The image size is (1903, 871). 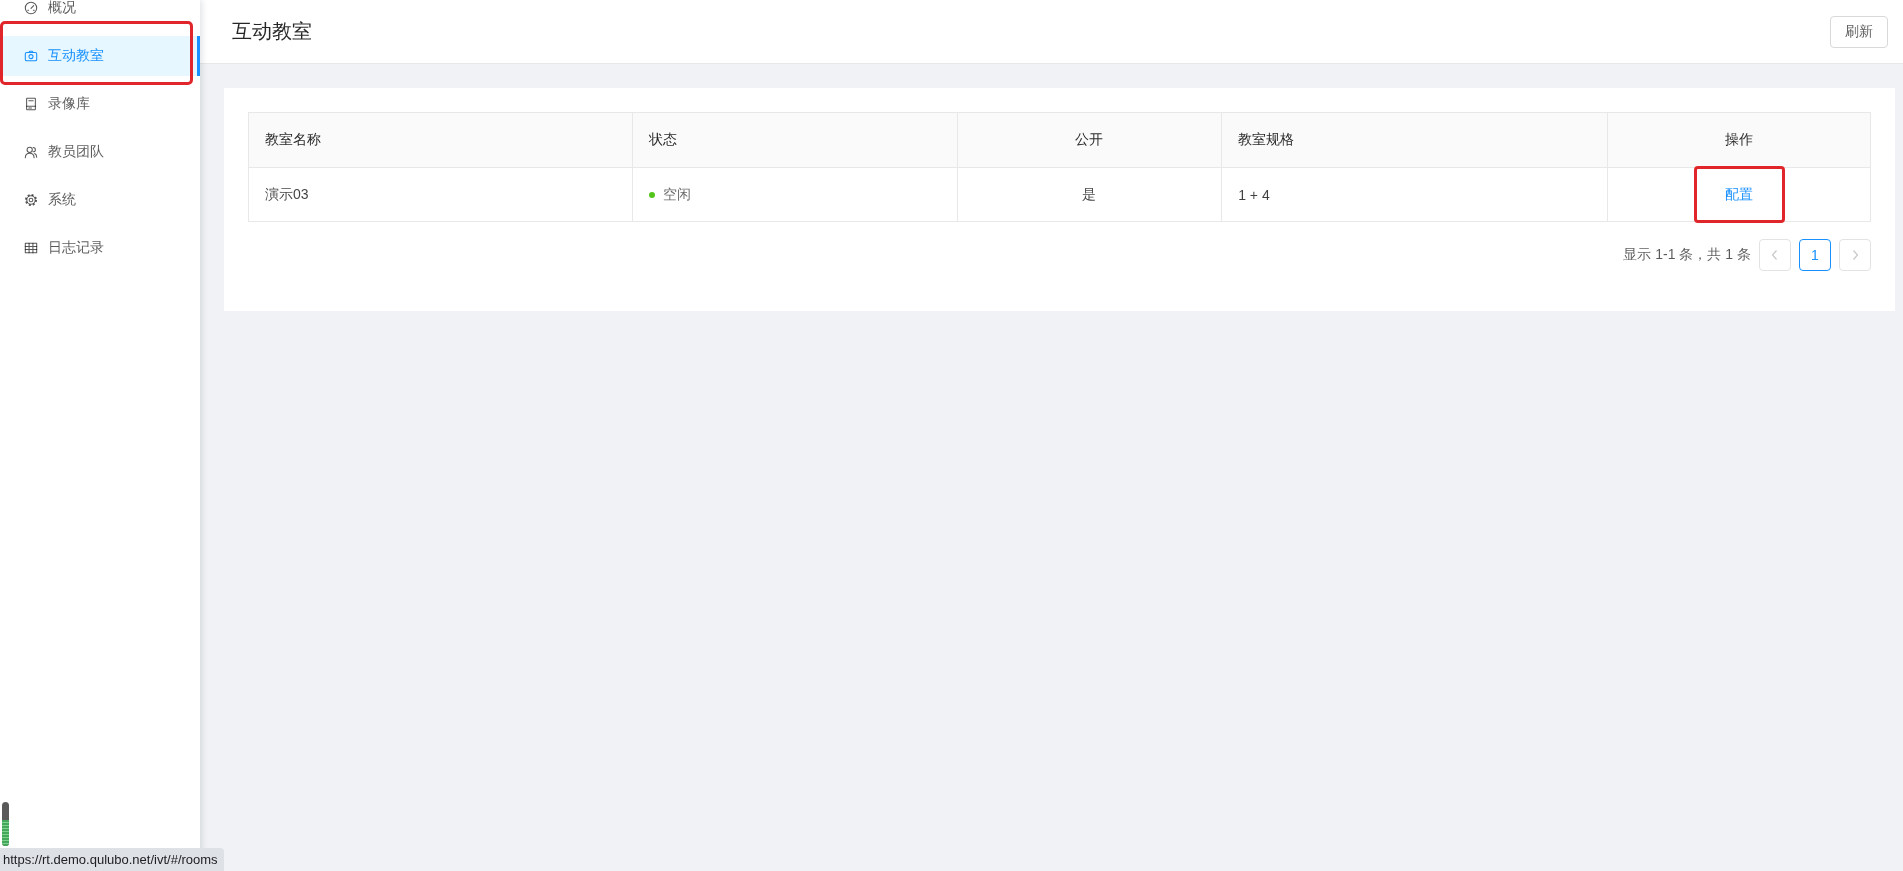 I want to click on table-cell: 演示03, so click(x=440, y=194).